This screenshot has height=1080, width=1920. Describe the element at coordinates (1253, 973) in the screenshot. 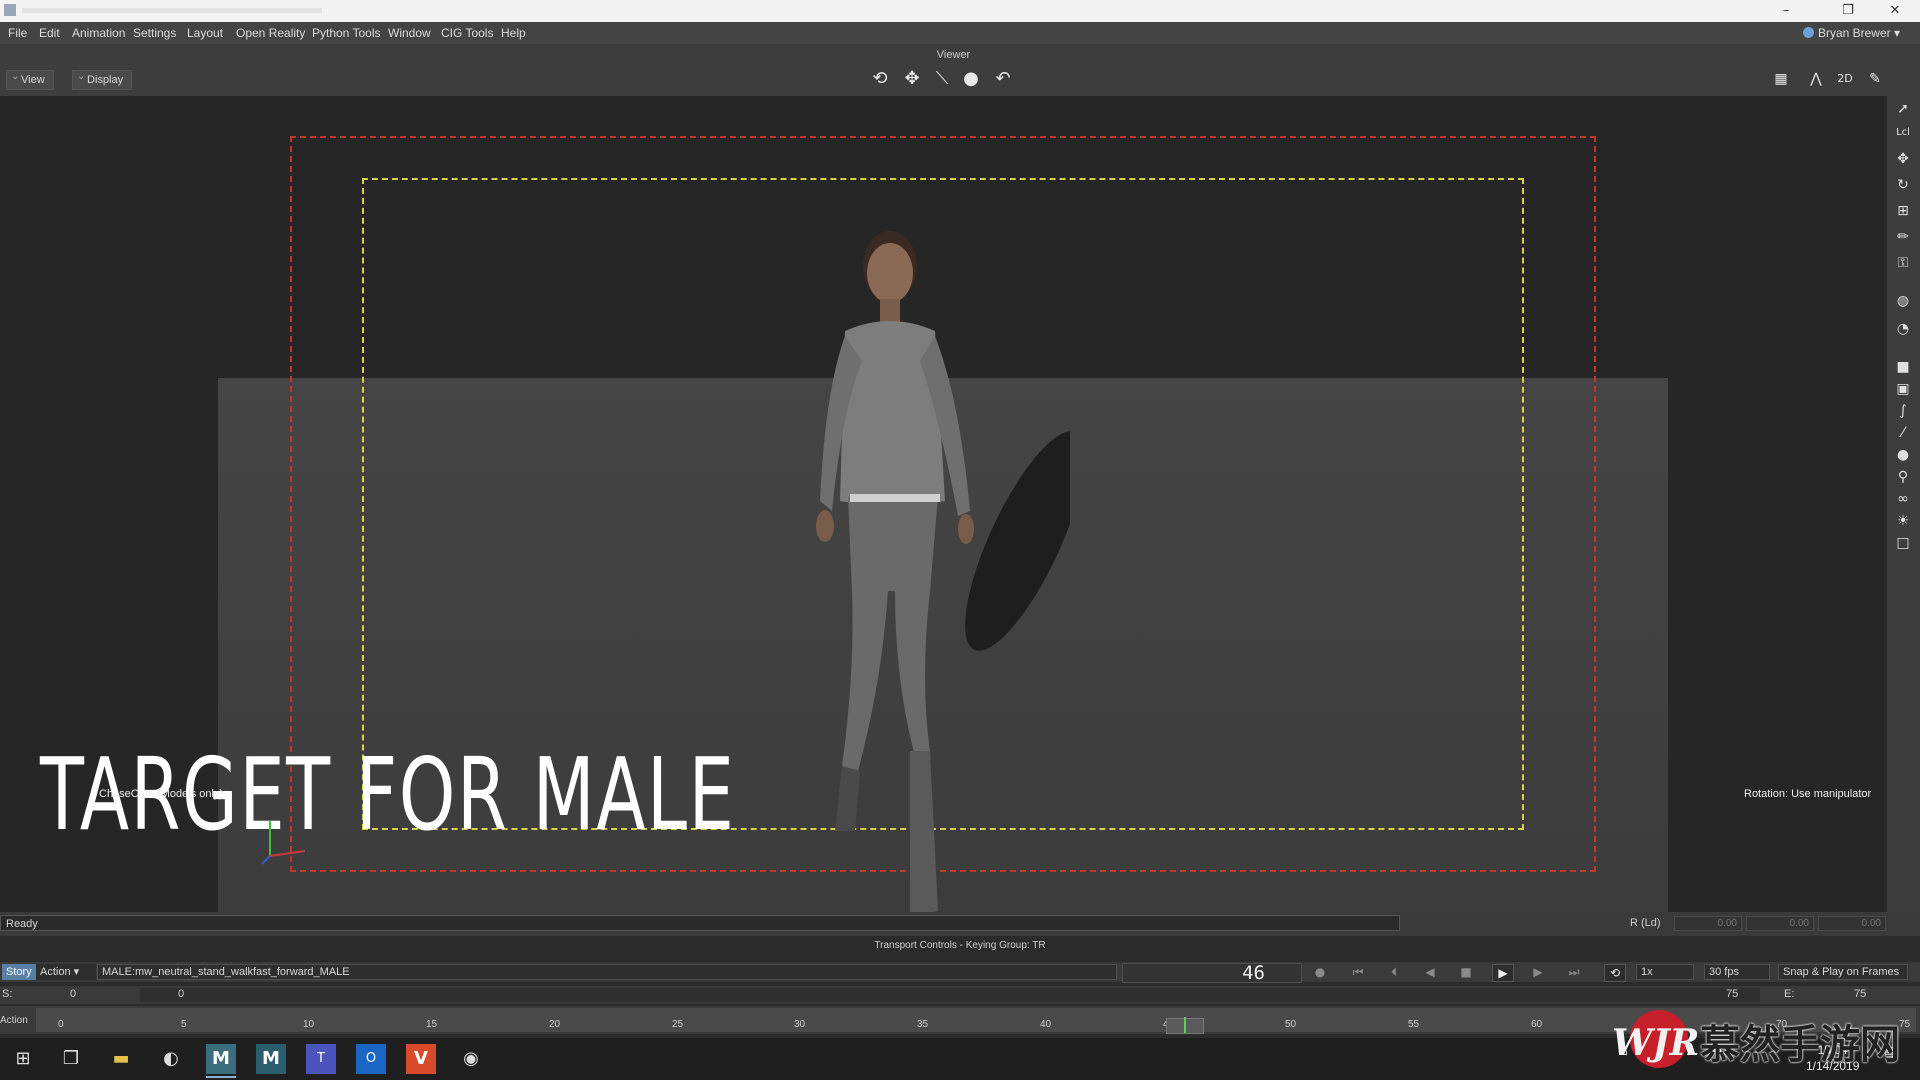

I see `current-frame: 46` at that location.